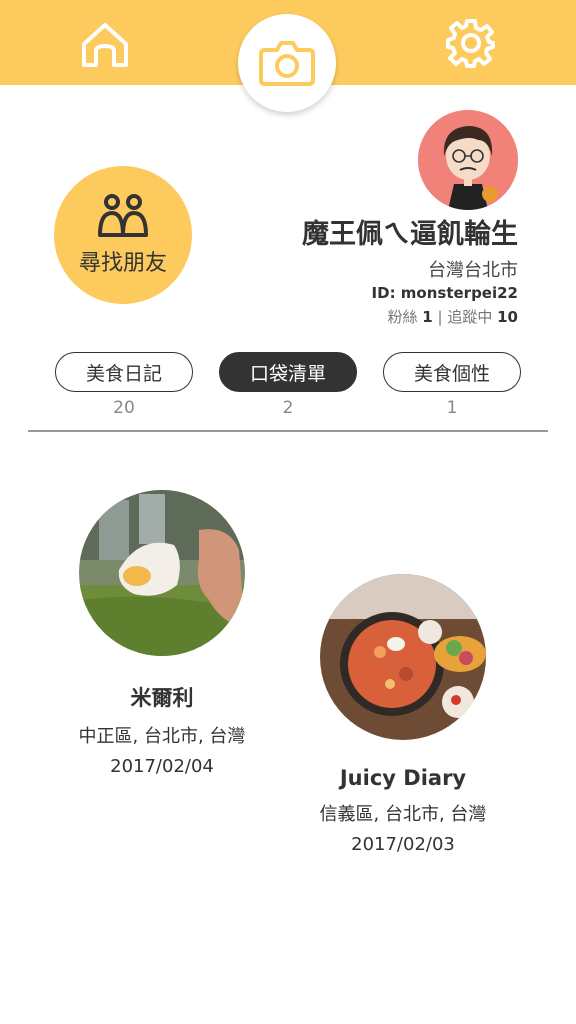  Describe the element at coordinates (288, 372) in the screenshot. I see `tab-pocket-list: 口袋清單` at that location.